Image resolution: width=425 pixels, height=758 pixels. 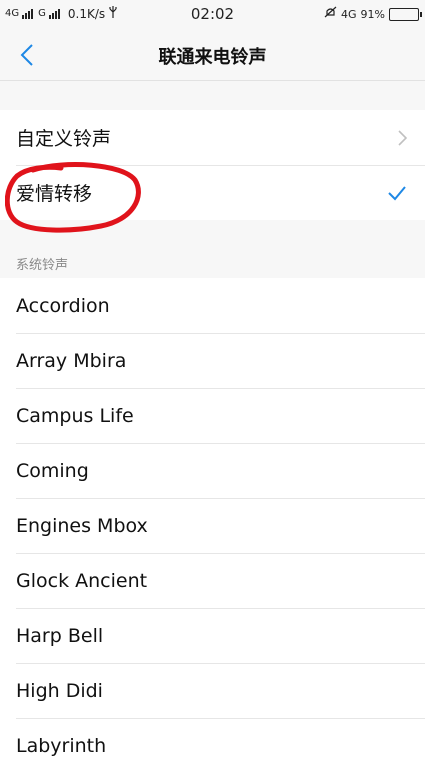 I want to click on ringtone-label: Harp Bell, so click(x=60, y=635).